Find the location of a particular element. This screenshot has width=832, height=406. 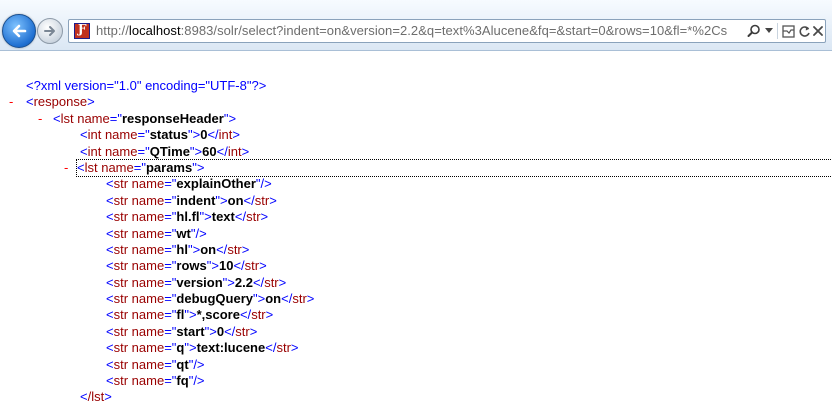

param-element: <str name="start">0</str> is located at coordinates (182, 331).